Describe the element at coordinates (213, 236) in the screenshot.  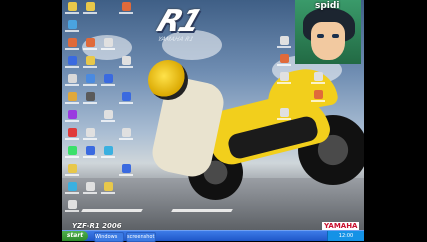
I see `taskbar: start Windows screenshot 12:00` at that location.